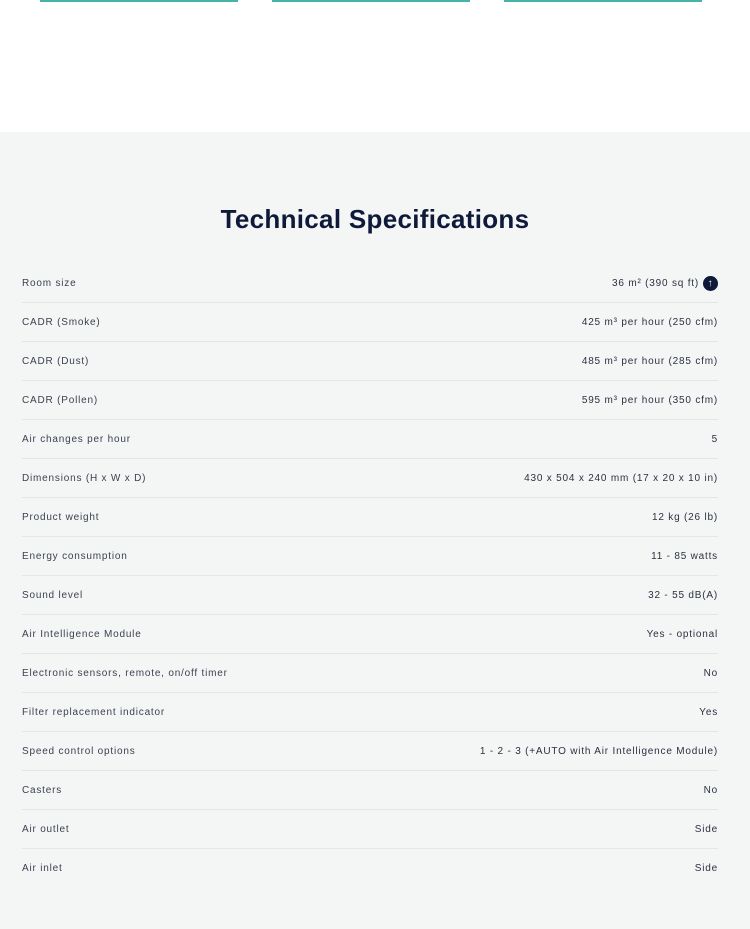 The height and width of the screenshot is (929, 750). I want to click on spec-row-room-size: Room size 36 m² (390 sq ft) ↑, so click(370, 283).